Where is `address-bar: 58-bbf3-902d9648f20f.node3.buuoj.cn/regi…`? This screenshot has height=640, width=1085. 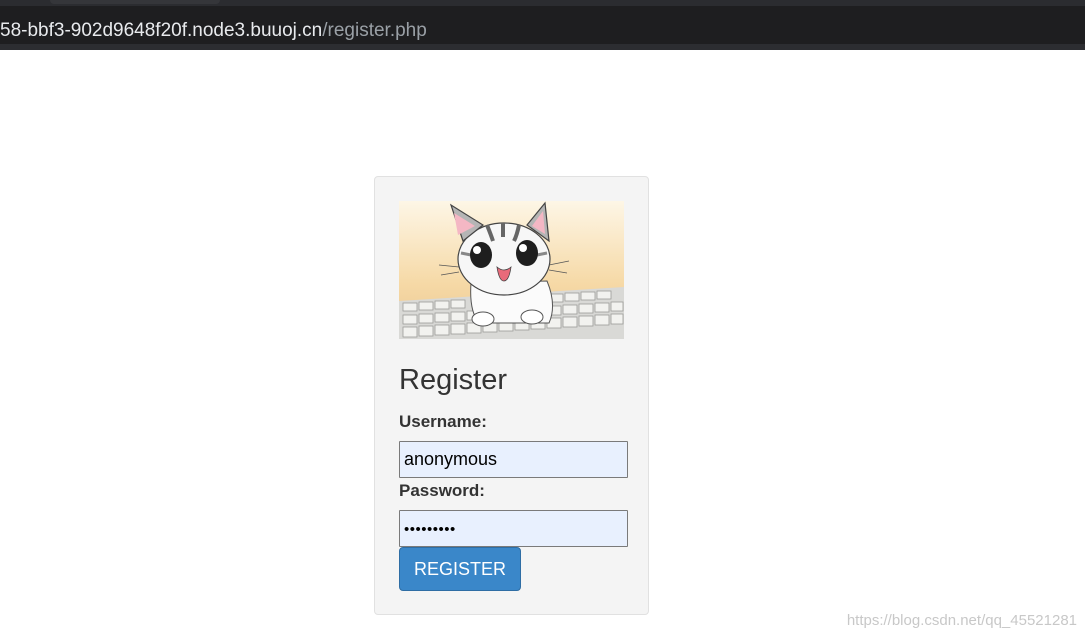 address-bar: 58-bbf3-902d9648f20f.node3.buuoj.cn/regi… is located at coordinates (542, 25).